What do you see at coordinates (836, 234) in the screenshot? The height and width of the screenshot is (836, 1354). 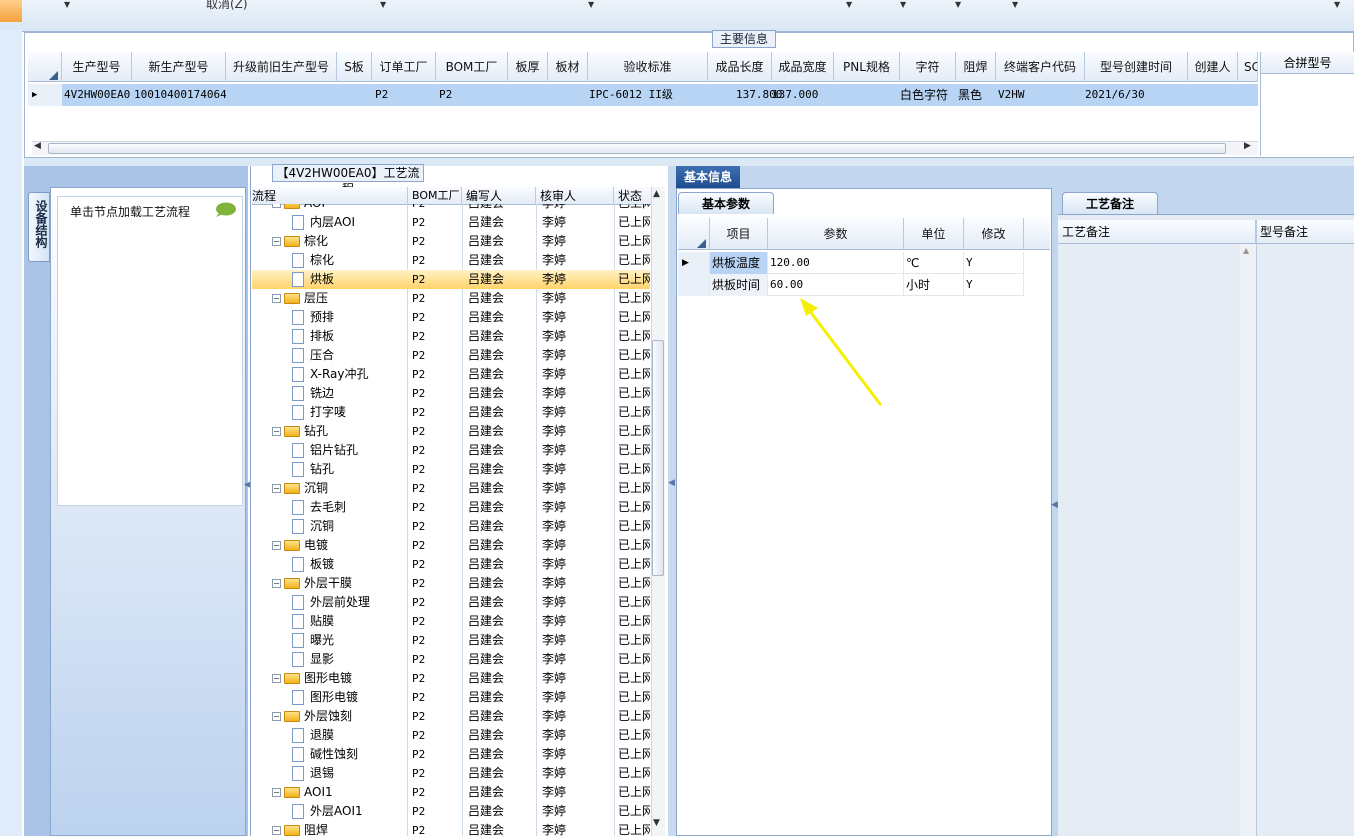 I see `params-col-value: 参数` at bounding box center [836, 234].